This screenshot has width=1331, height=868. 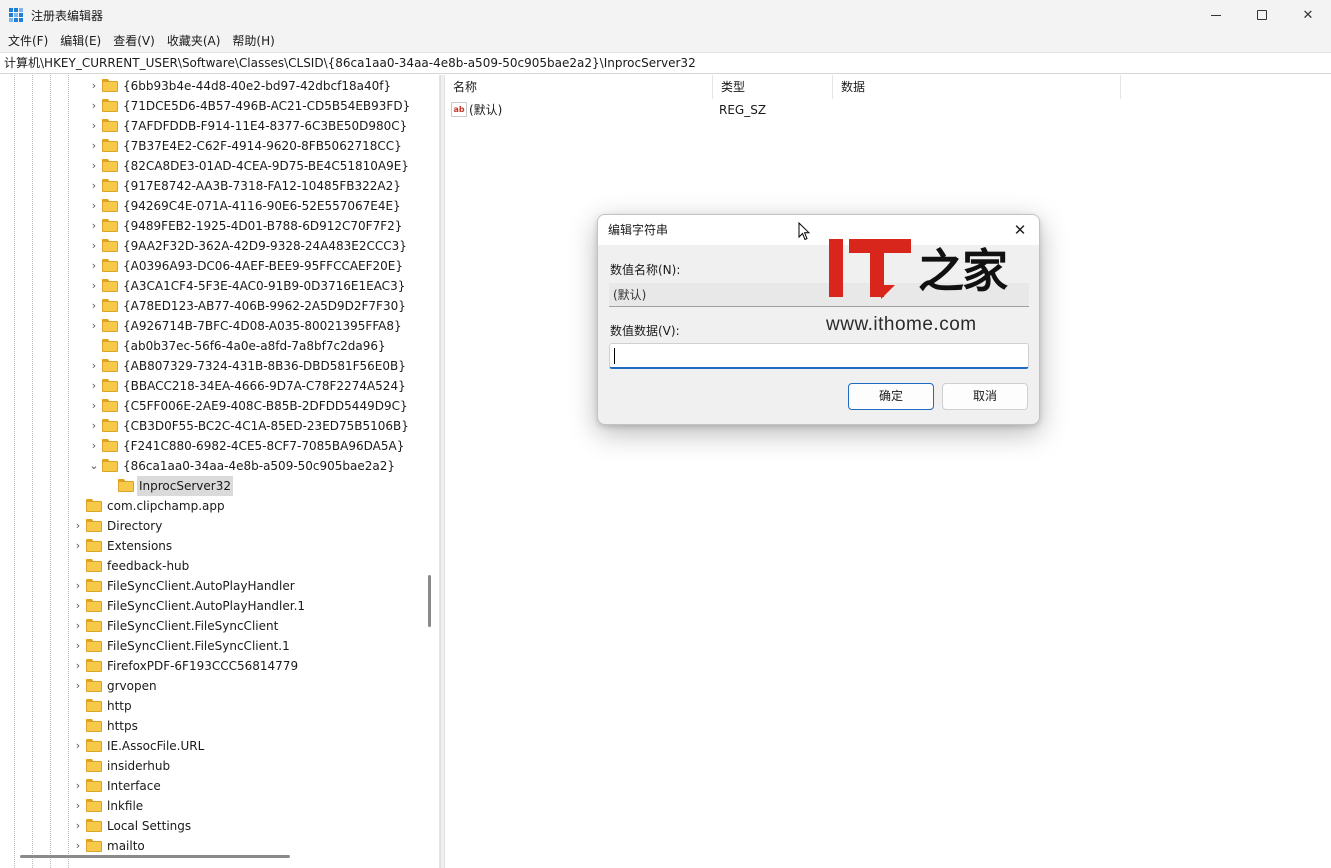 I want to click on tree-item-clsid: › {A0396A93-DC06-4AEF-BEE9-95FFCCAEF20E}, so click(x=214, y=266).